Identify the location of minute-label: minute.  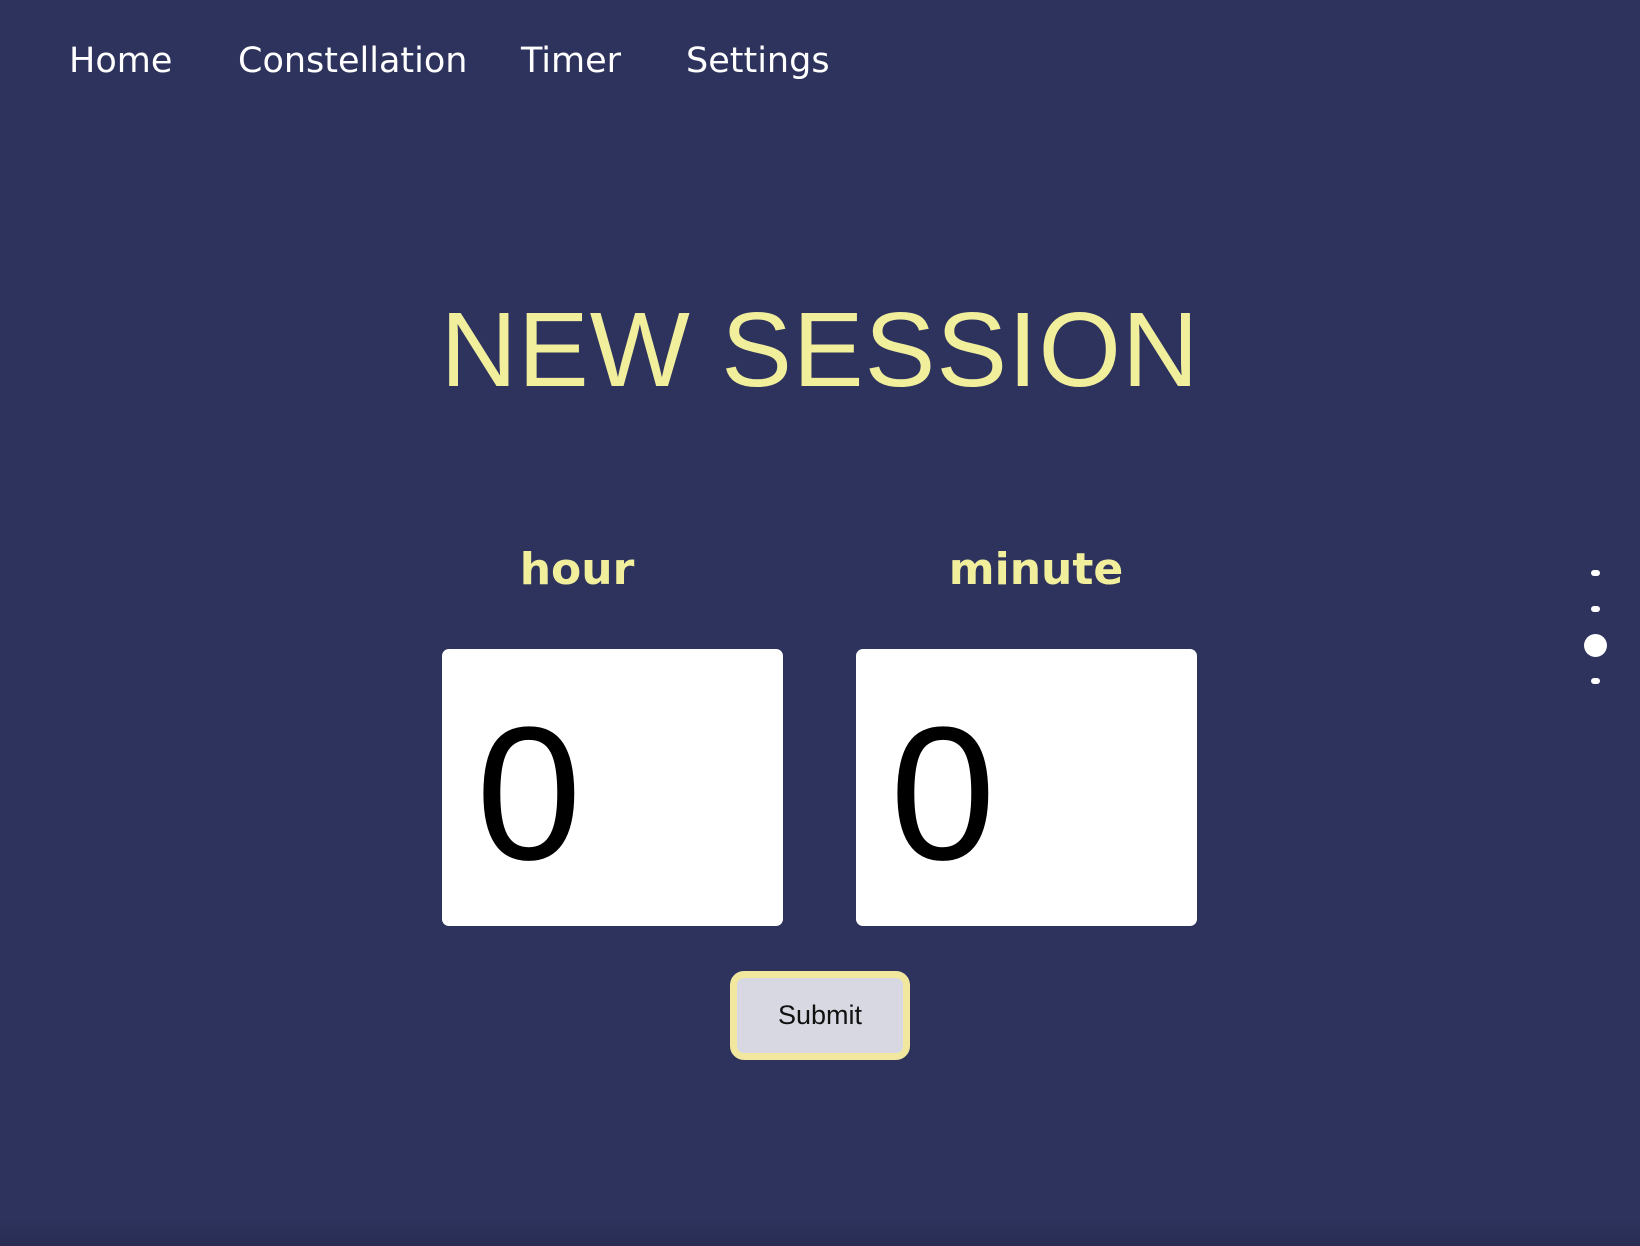
(1036, 569).